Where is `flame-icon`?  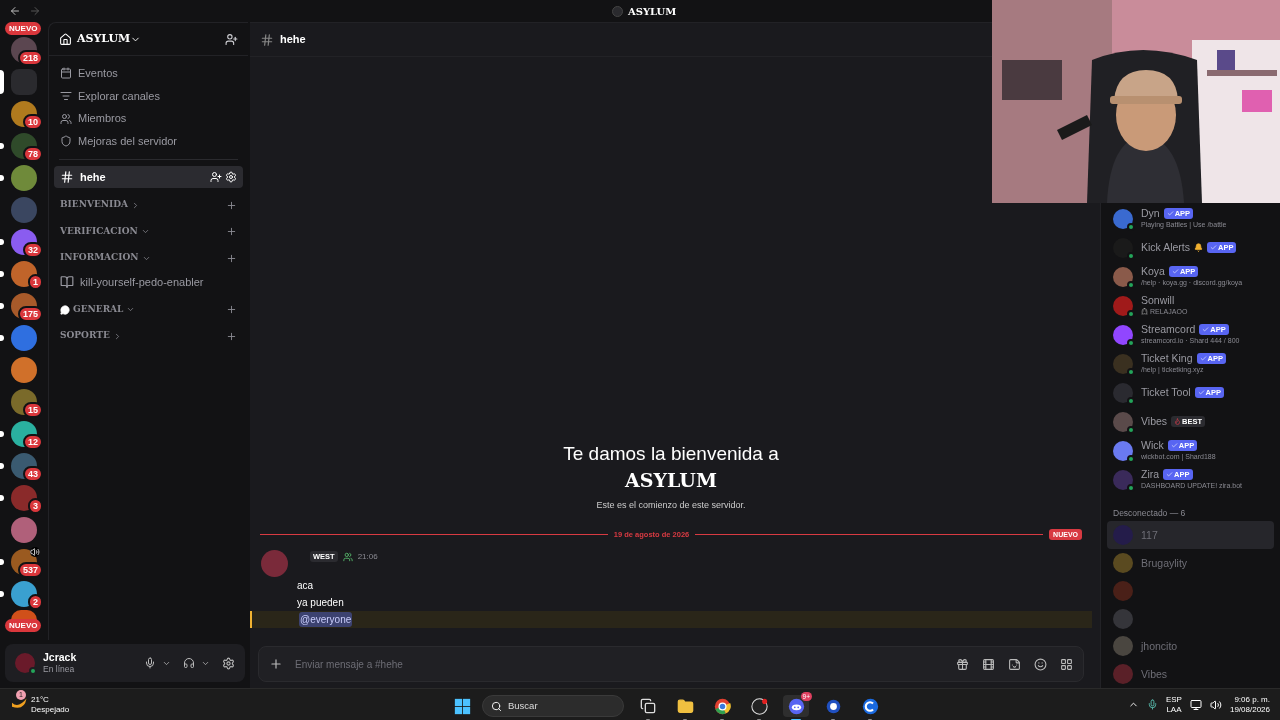 flame-icon is located at coordinates (1178, 422).